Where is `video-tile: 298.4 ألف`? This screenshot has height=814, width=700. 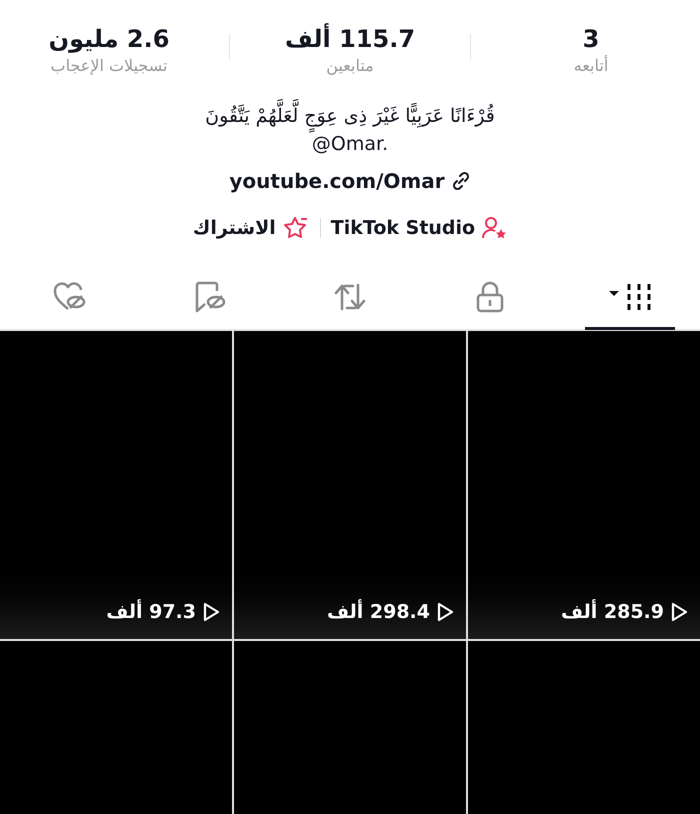
video-tile: 298.4 ألف is located at coordinates (350, 484).